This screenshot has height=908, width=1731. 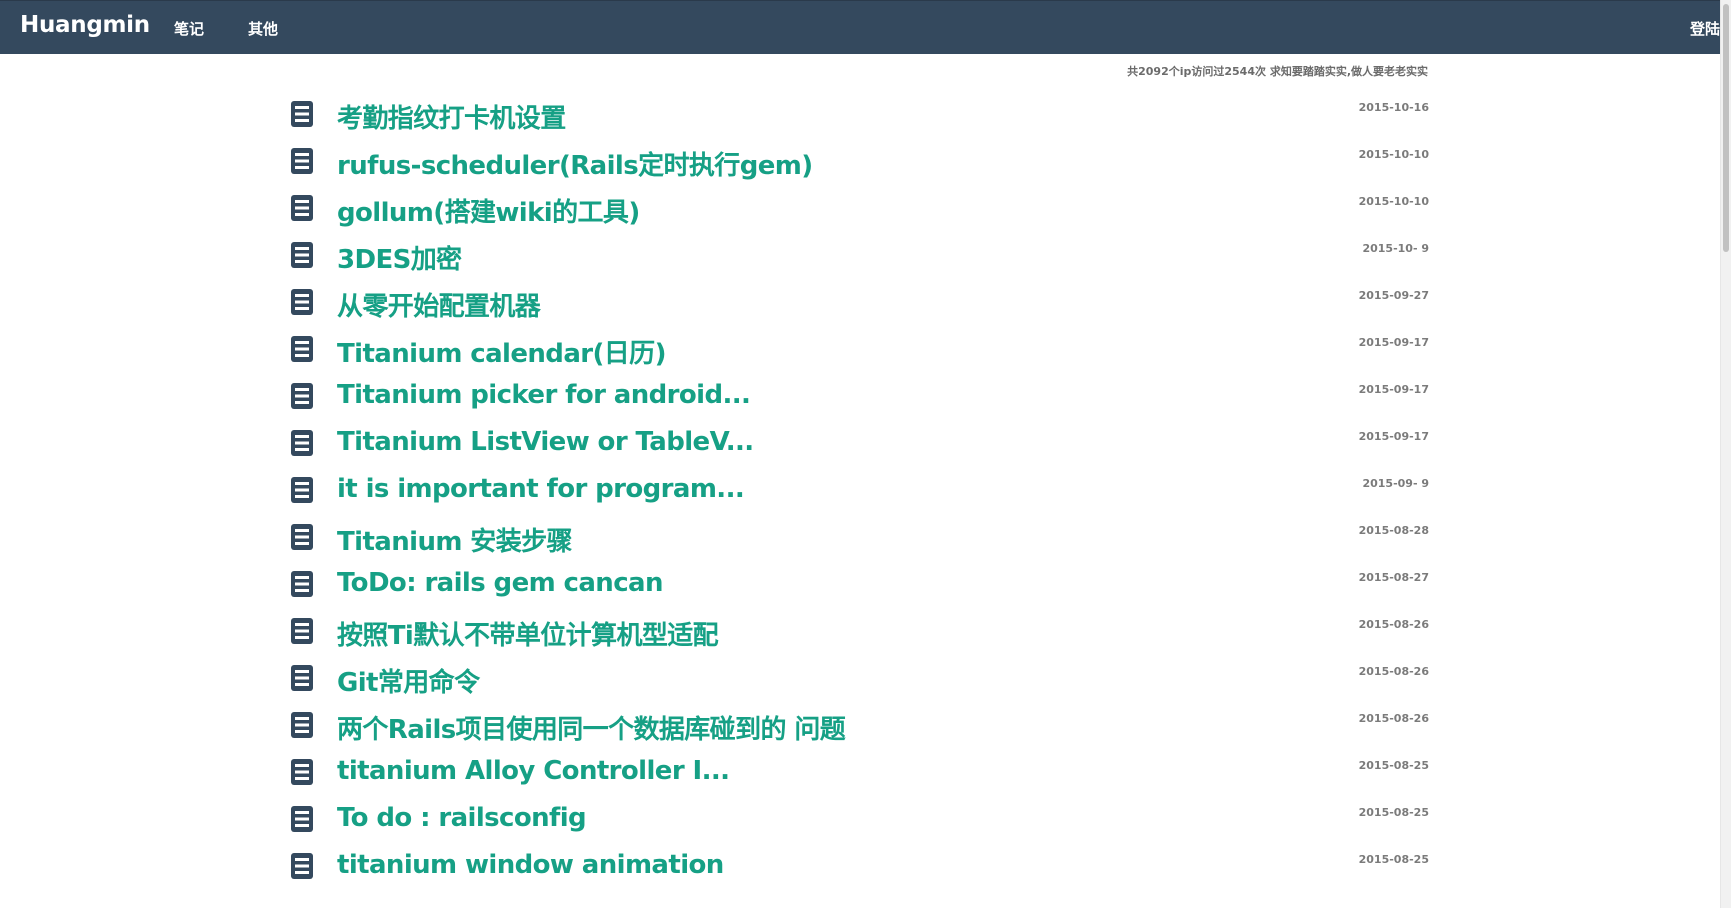 What do you see at coordinates (857, 305) in the screenshot?
I see `post-list-item: 从零开始配置机器 2015-09-27` at bounding box center [857, 305].